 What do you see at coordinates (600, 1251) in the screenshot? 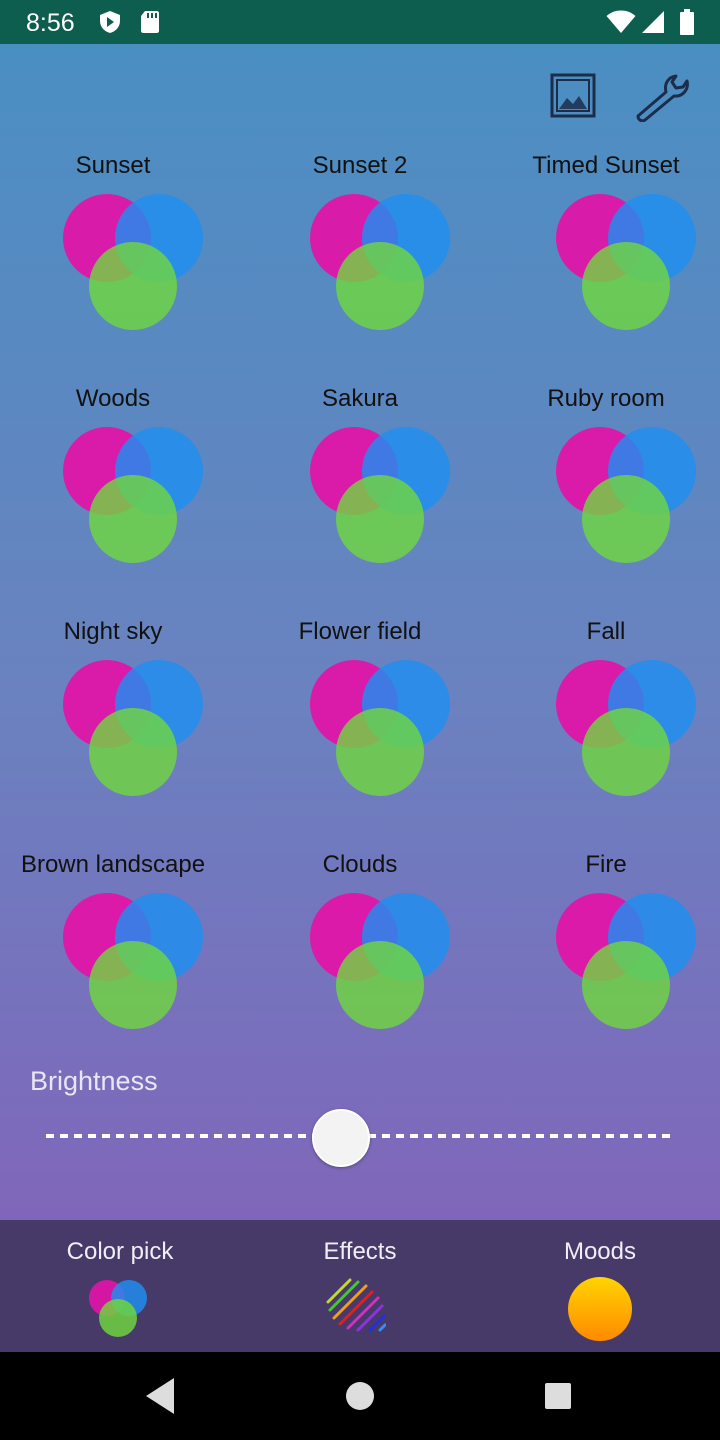
I see `nav-moods-label: Moods` at bounding box center [600, 1251].